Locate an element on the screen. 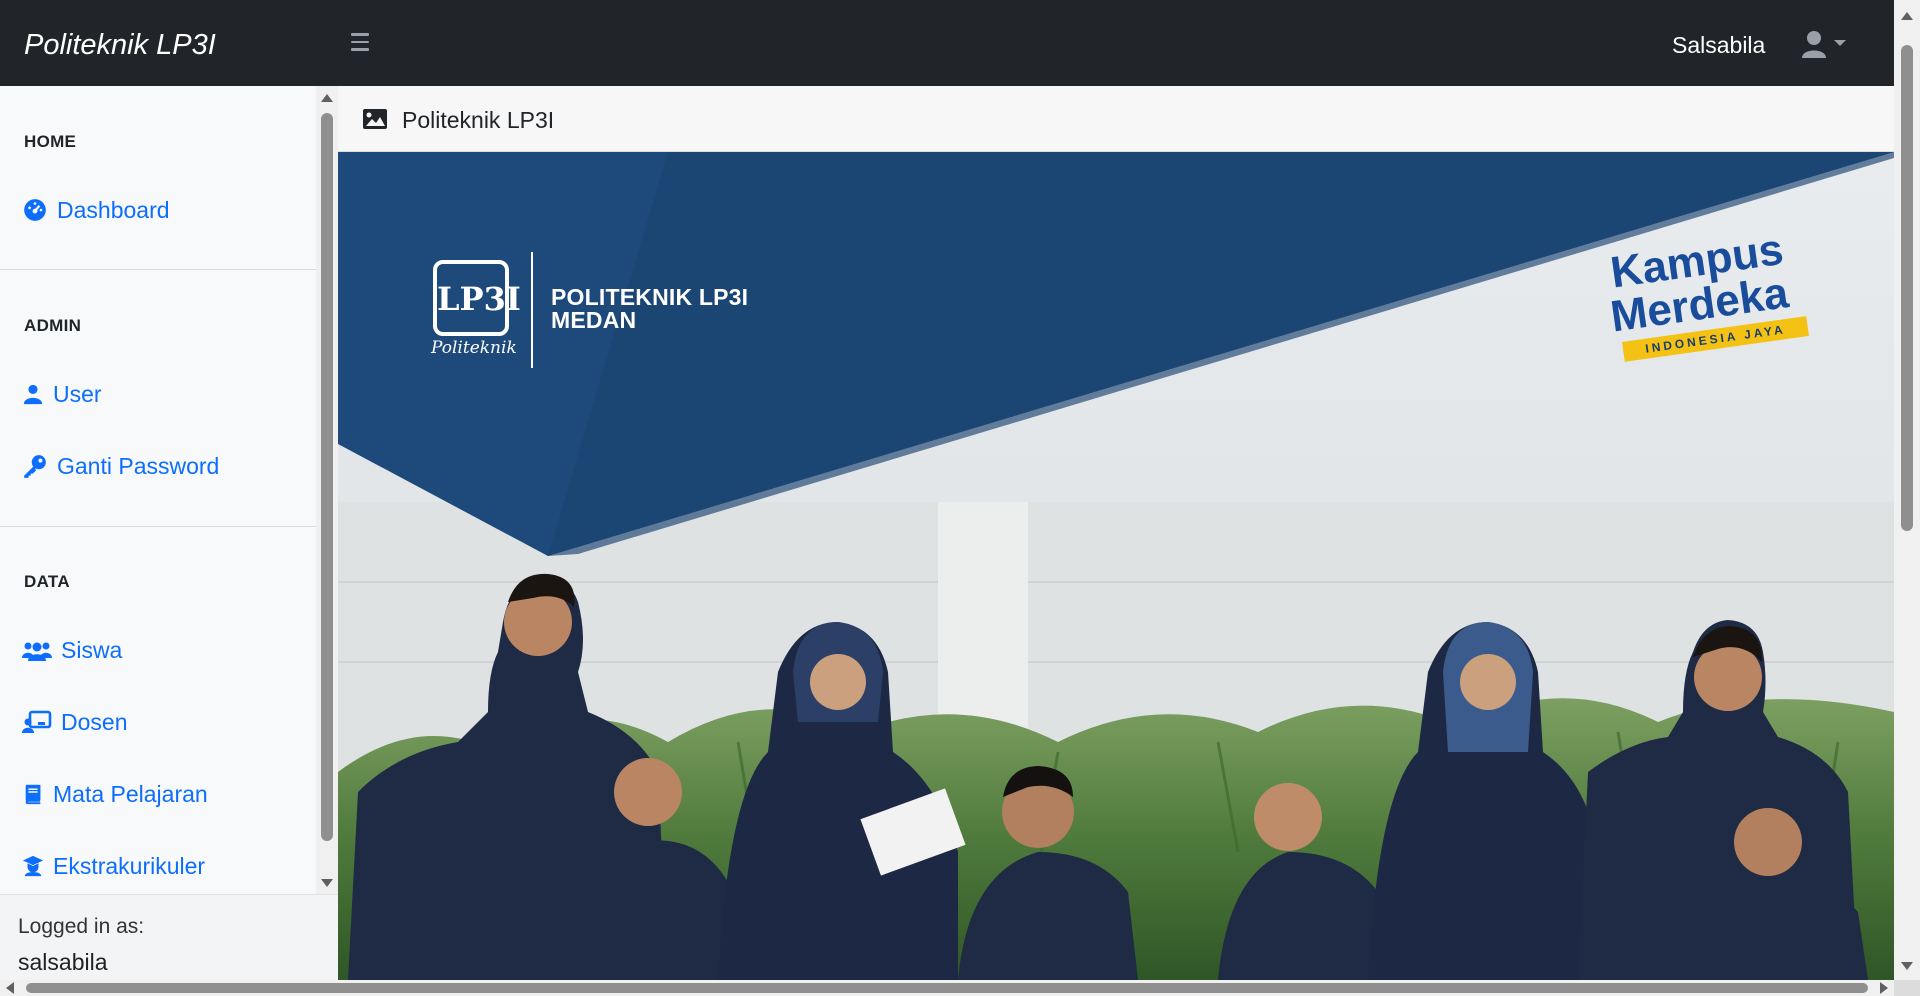  card-header: Politeknik LP3I is located at coordinates (1116, 119).